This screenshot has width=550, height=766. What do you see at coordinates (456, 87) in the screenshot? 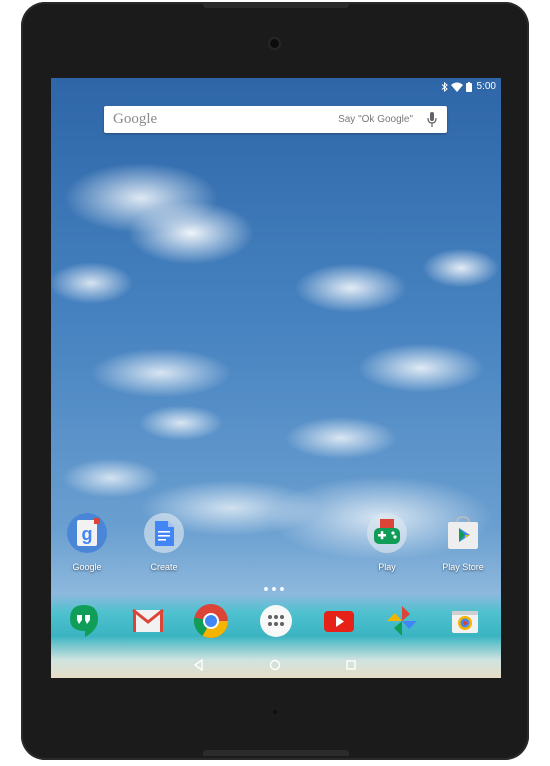
I see `wifi-icon` at bounding box center [456, 87].